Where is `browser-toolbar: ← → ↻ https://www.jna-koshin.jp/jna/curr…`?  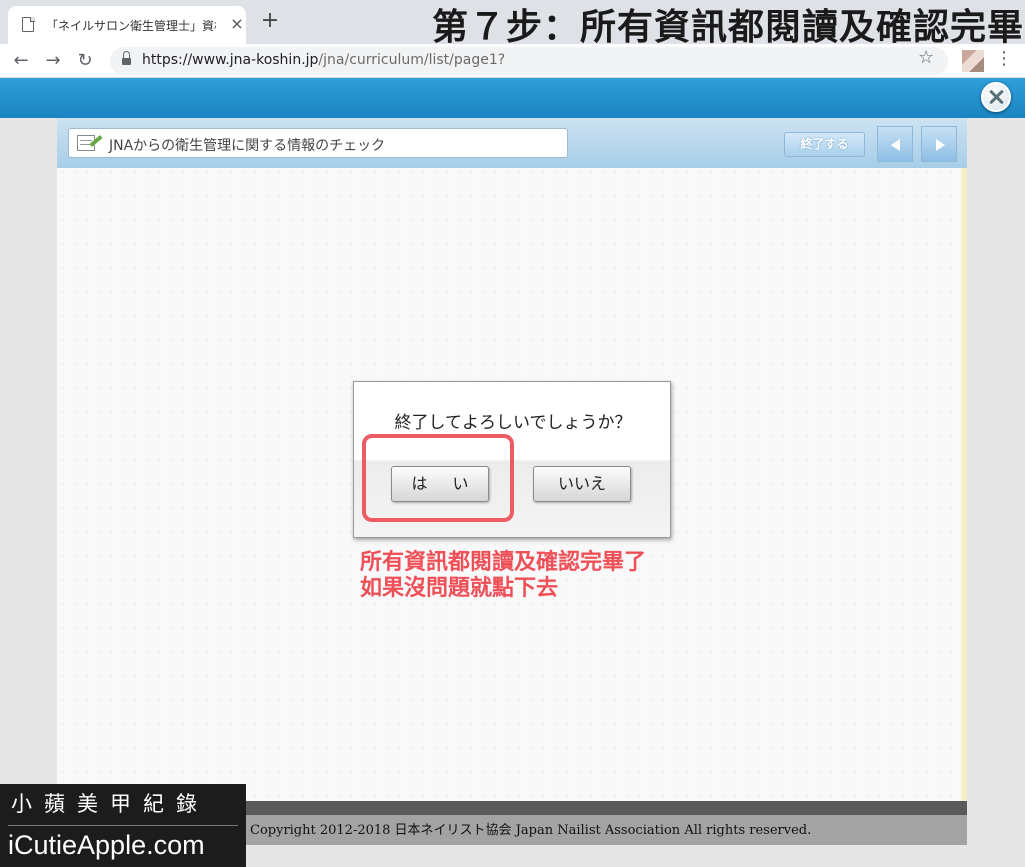
browser-toolbar: ← → ↻ https://www.jna-koshin.jp/jna/curr… is located at coordinates (512, 61).